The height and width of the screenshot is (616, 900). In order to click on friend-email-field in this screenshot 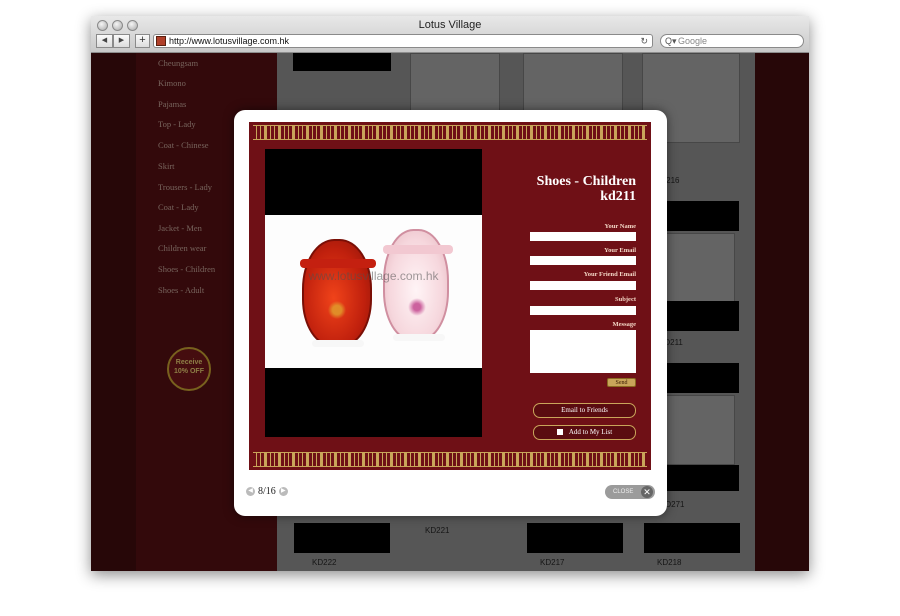, I will do `click(583, 285)`.